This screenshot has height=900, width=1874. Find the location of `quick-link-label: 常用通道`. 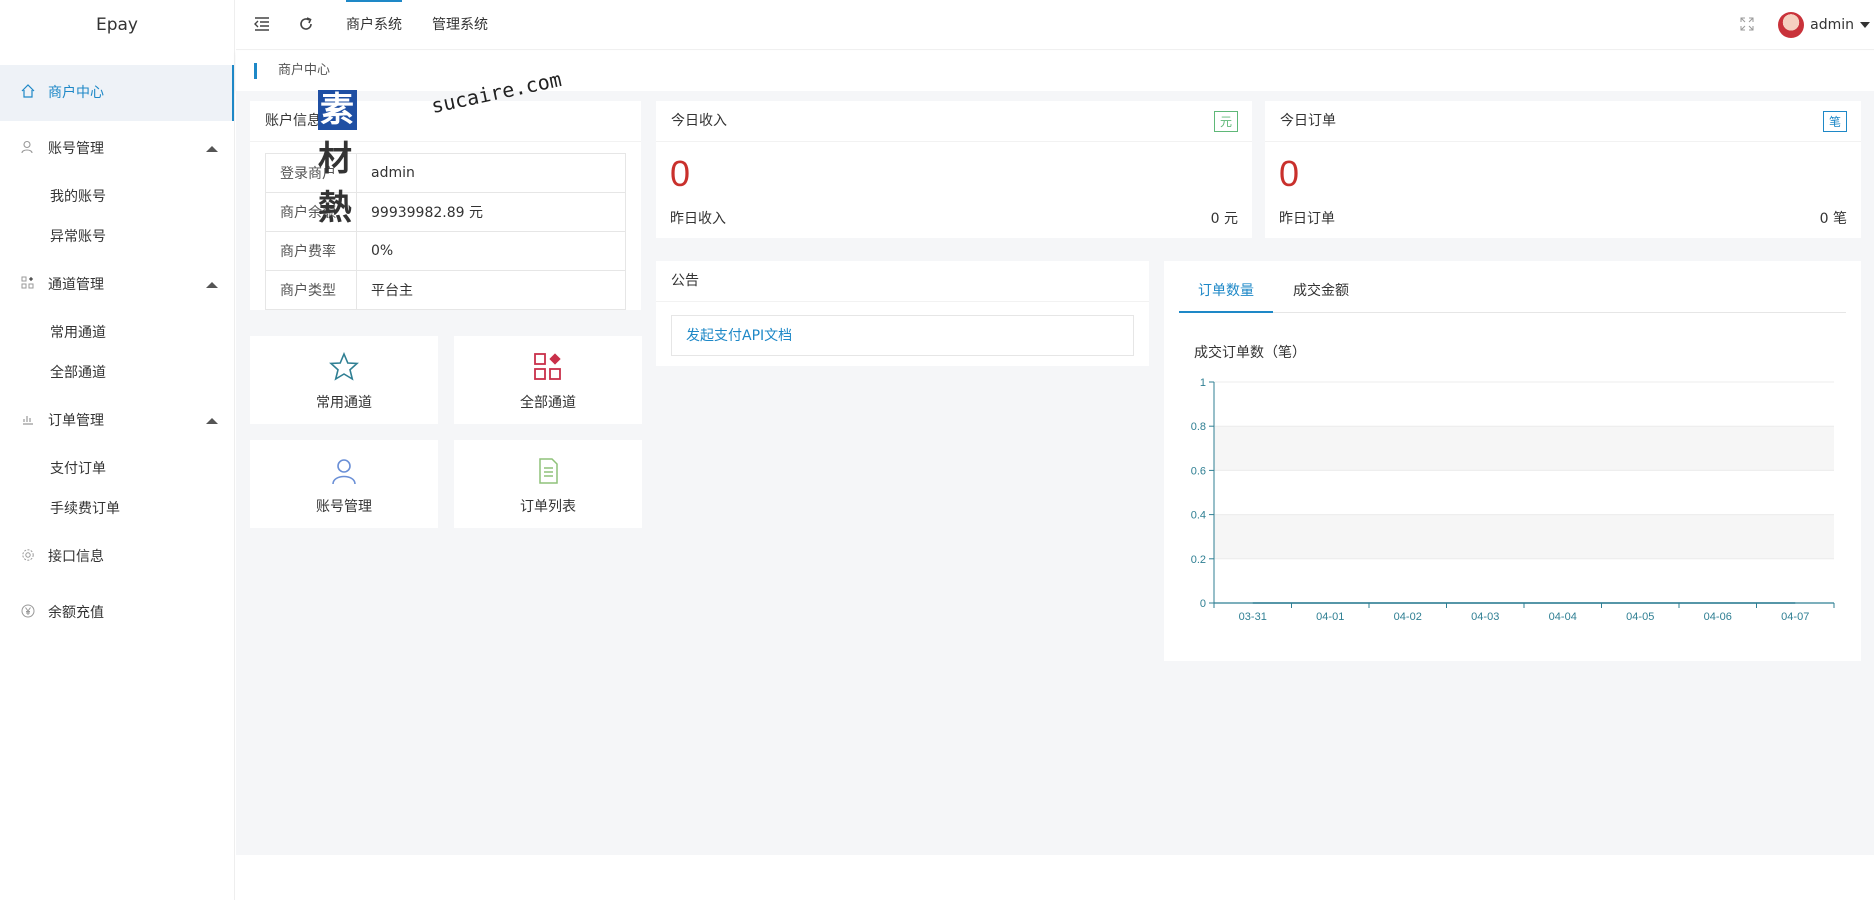

quick-link-label: 常用通道 is located at coordinates (344, 403).